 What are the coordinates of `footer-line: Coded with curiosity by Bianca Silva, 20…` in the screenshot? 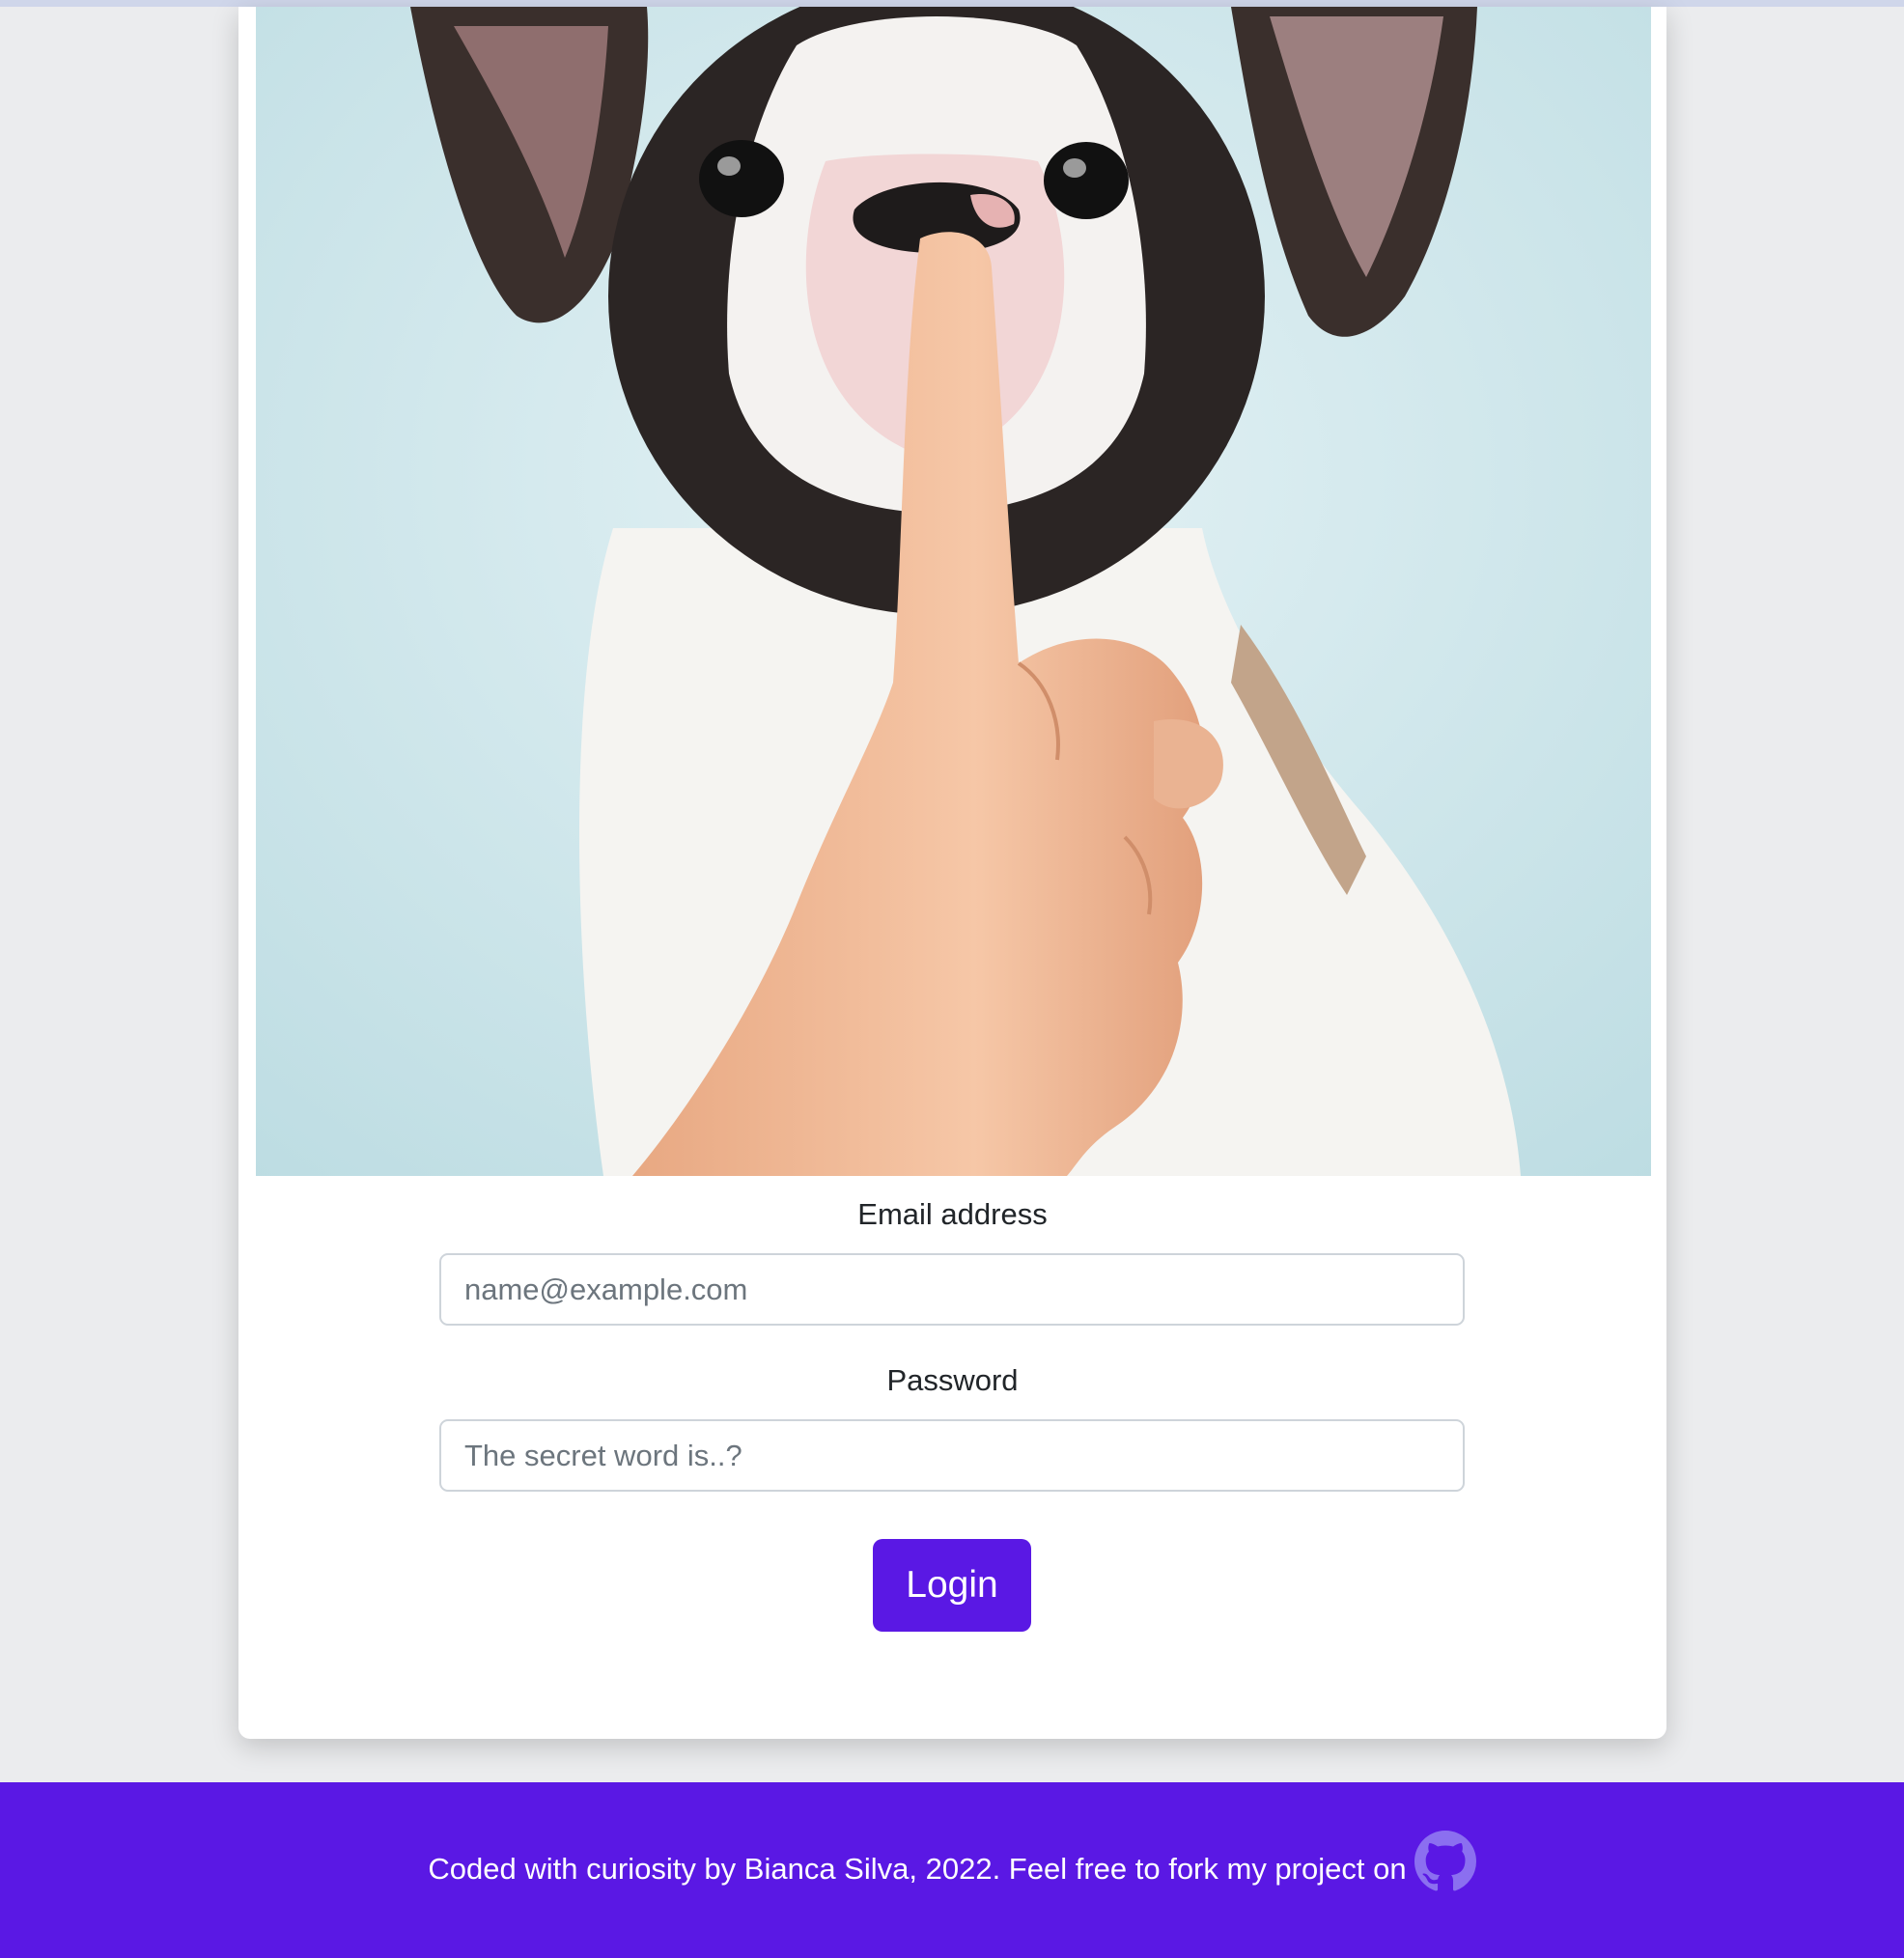 It's located at (952, 1865).